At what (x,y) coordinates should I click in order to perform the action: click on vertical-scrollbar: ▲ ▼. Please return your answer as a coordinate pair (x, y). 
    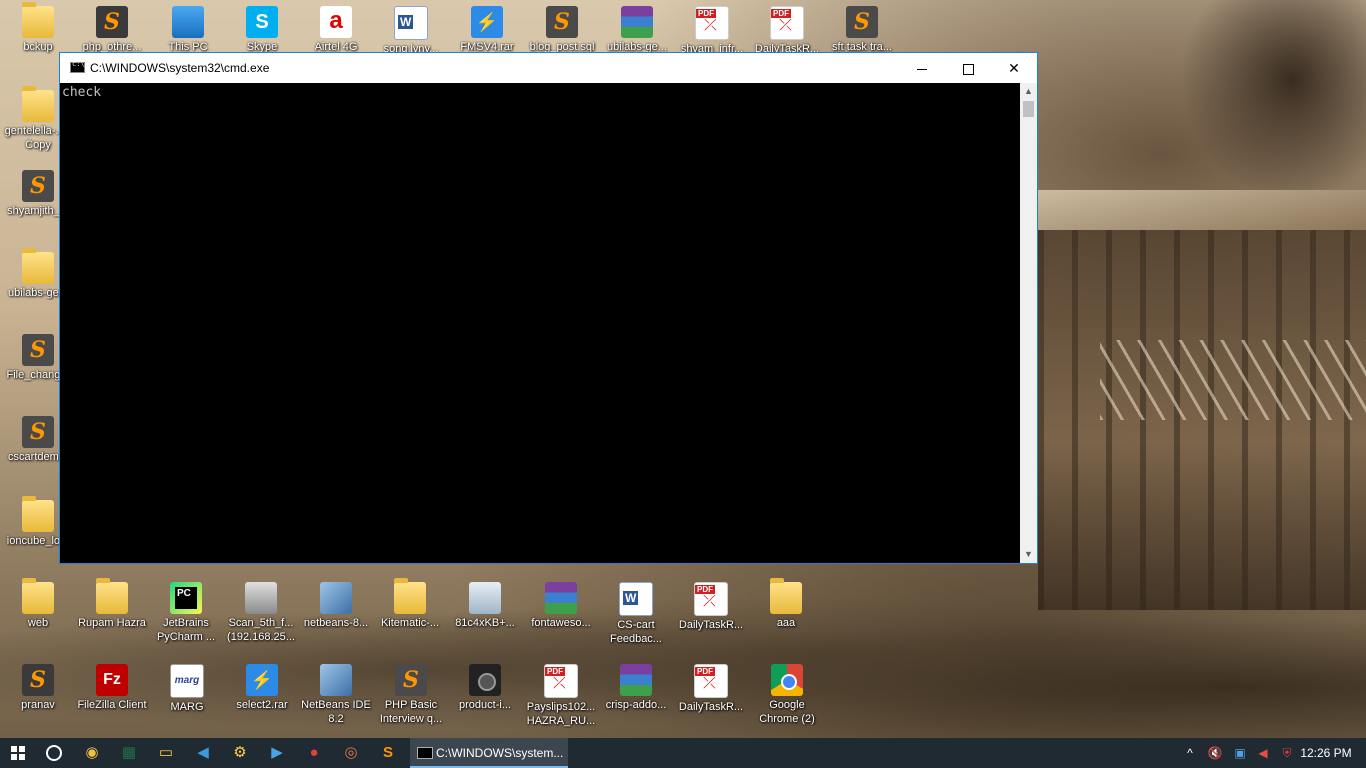
    Looking at the image, I should click on (1028, 323).